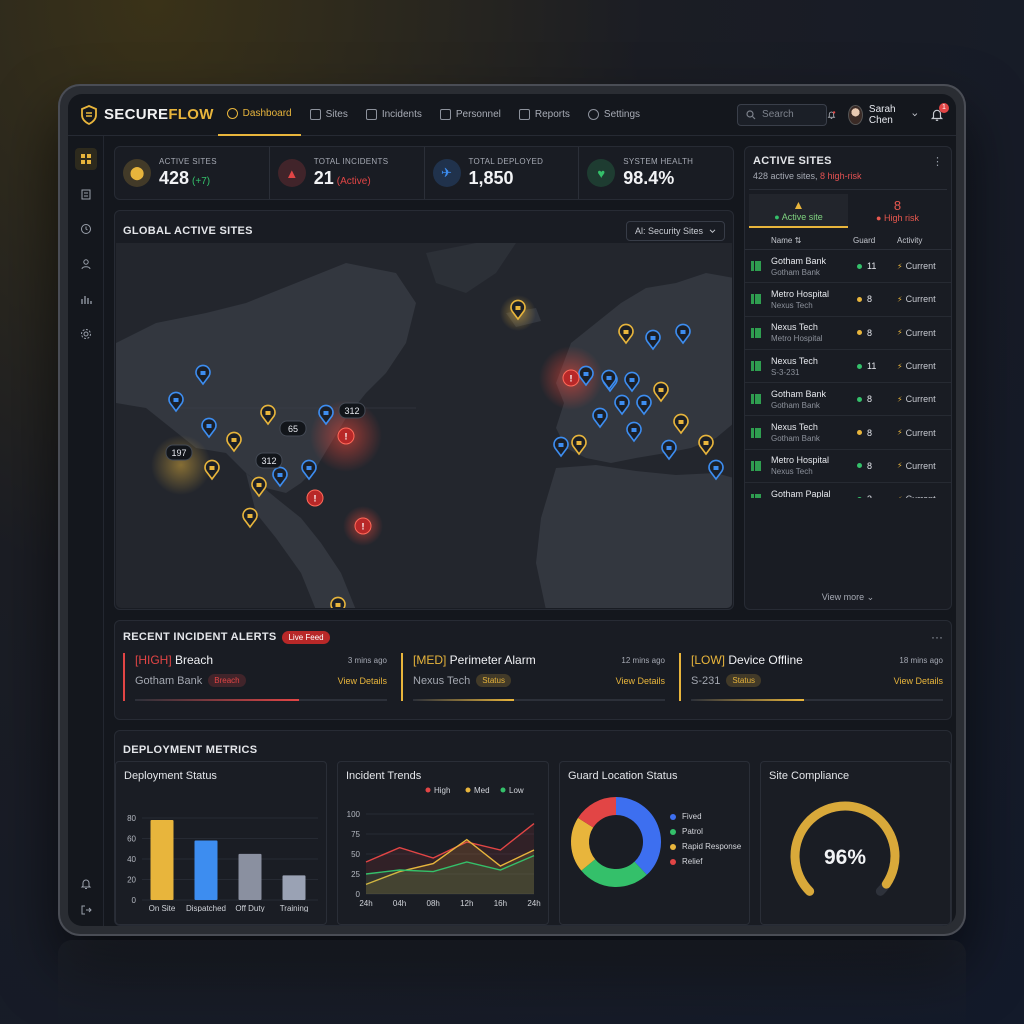 The height and width of the screenshot is (1024, 1024). I want to click on nav-label: Dashboard, so click(267, 113).